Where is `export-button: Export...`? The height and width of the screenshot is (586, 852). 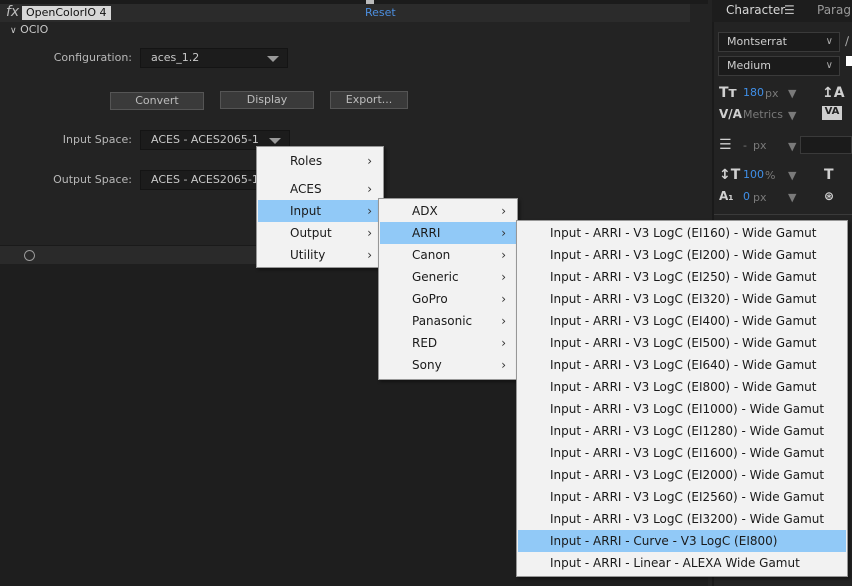 export-button: Export... is located at coordinates (369, 100).